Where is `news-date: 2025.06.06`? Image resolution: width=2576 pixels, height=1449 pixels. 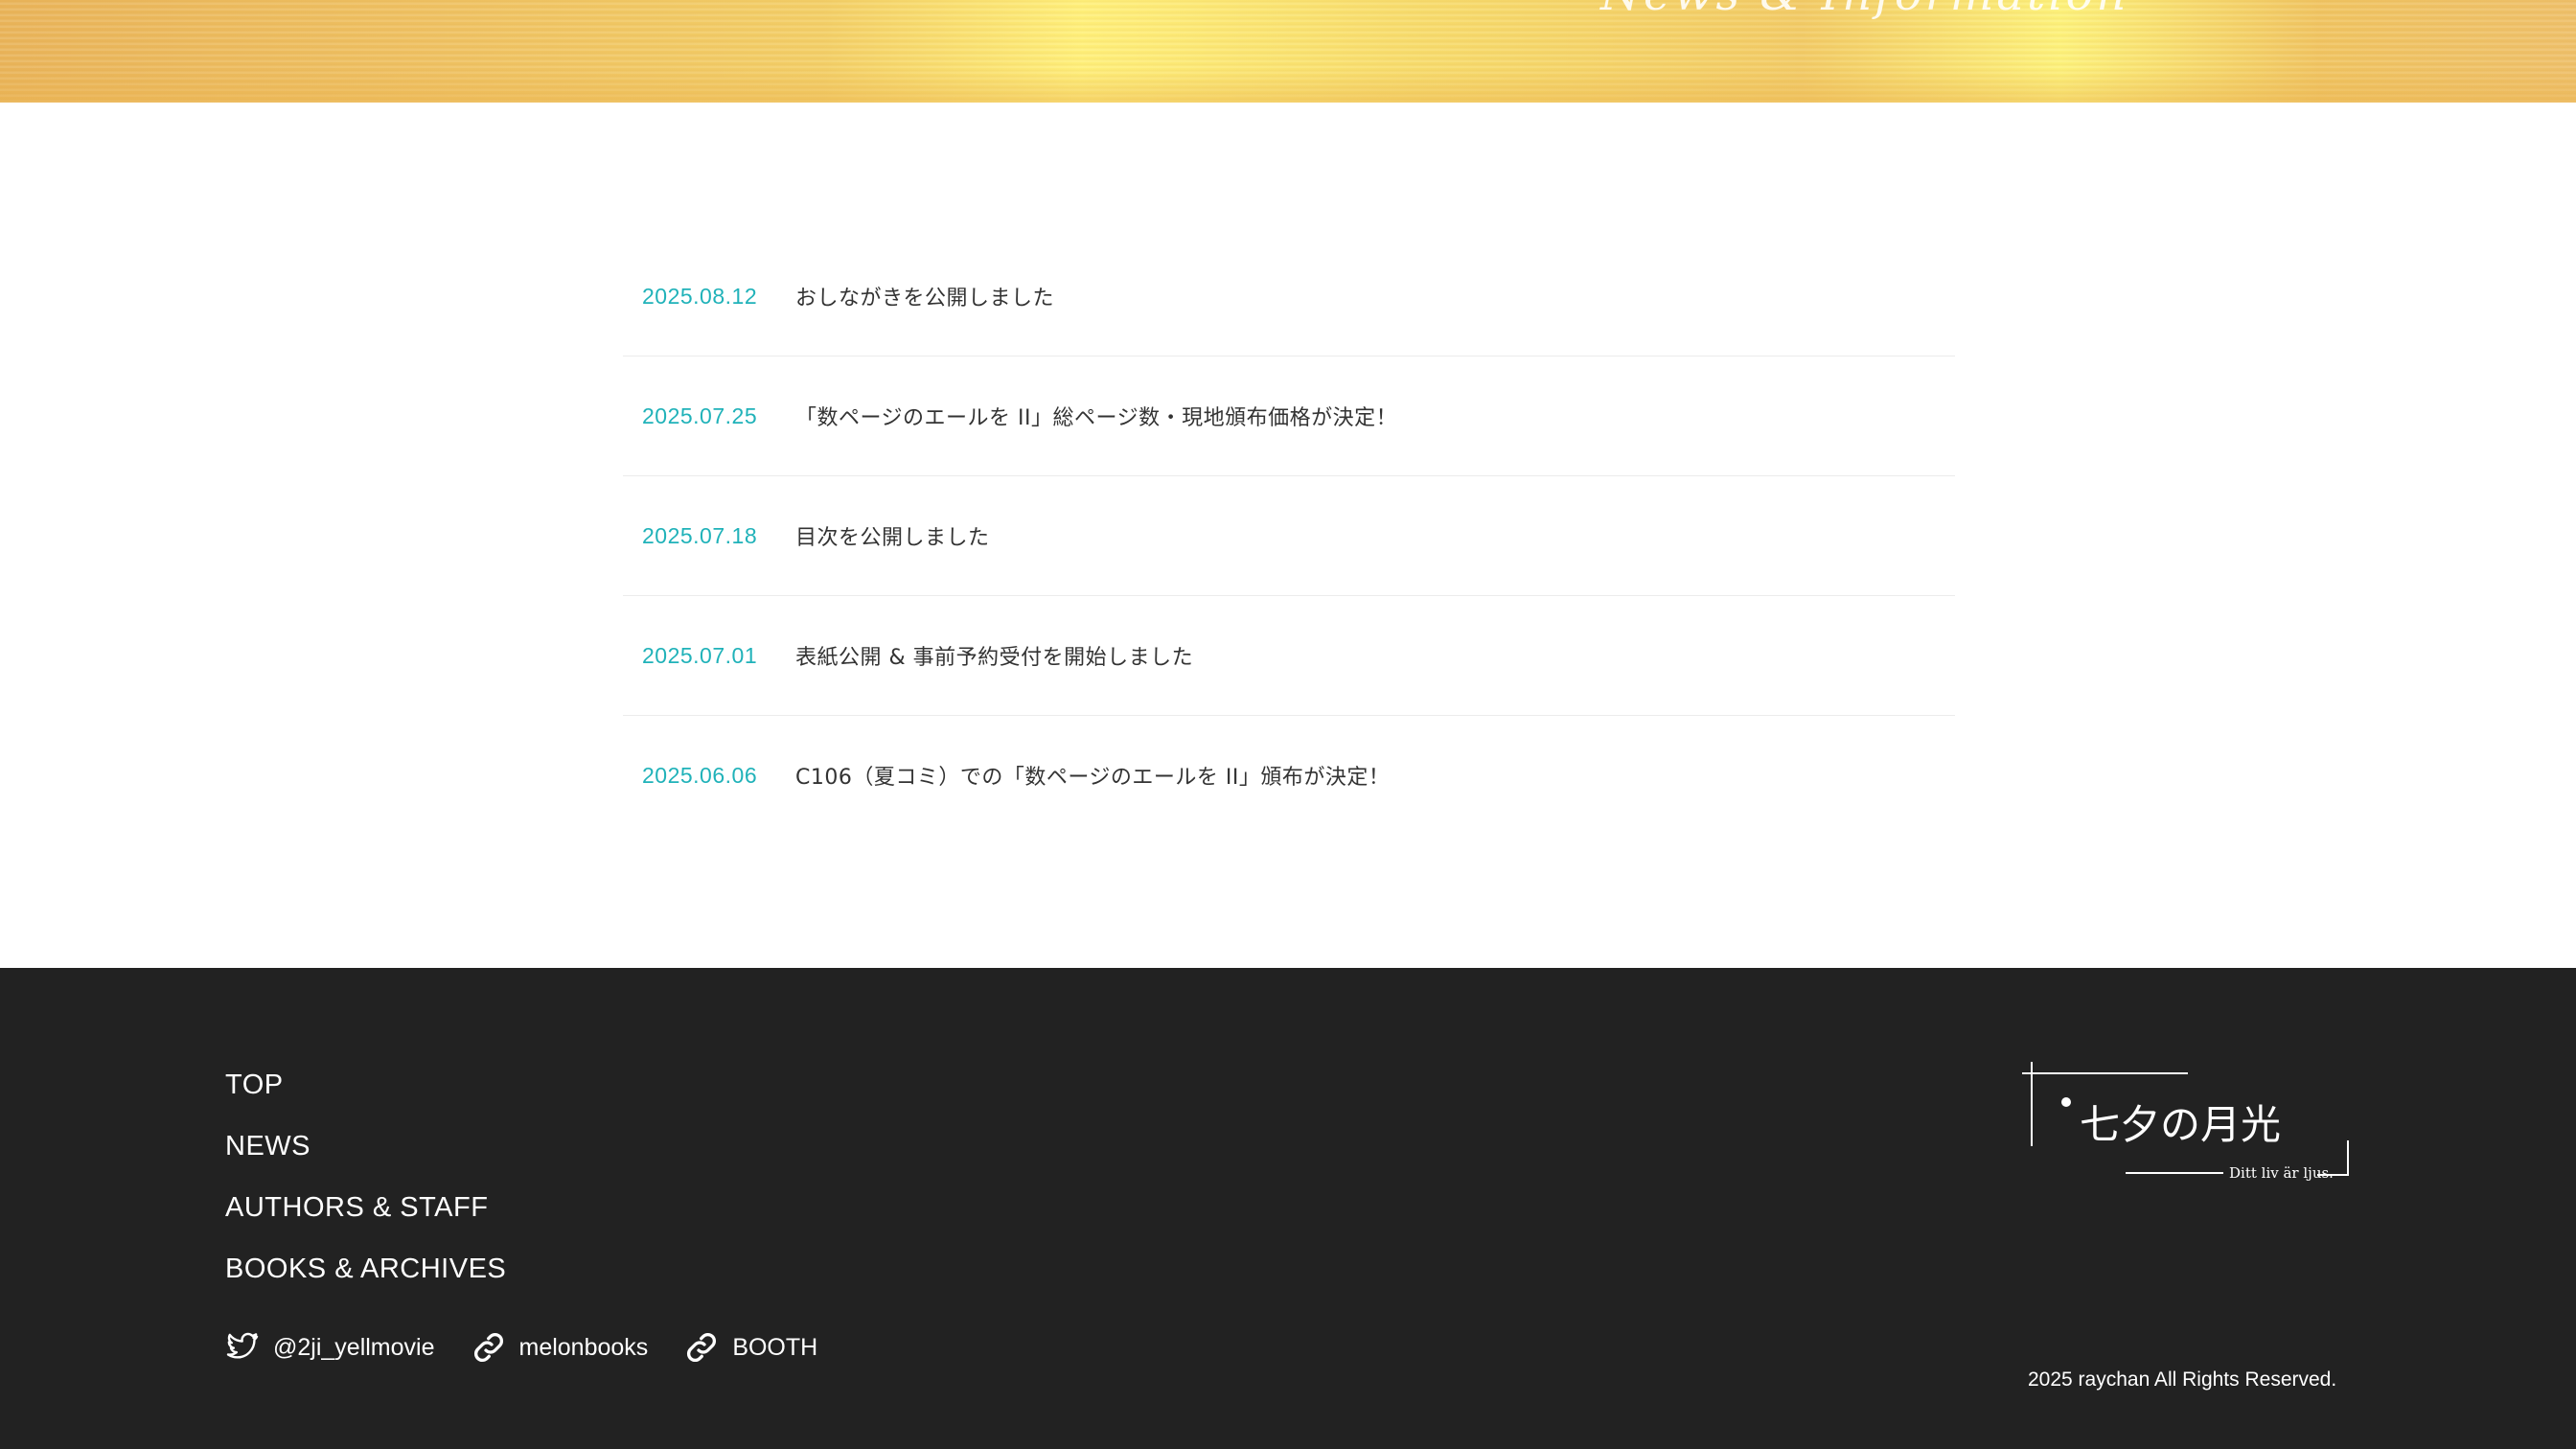 news-date: 2025.06.06 is located at coordinates (700, 775).